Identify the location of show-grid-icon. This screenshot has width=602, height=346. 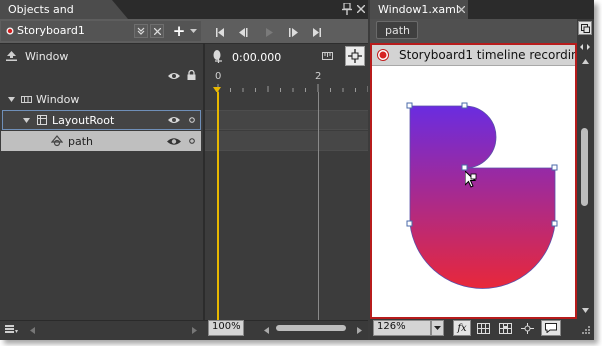
(483, 328).